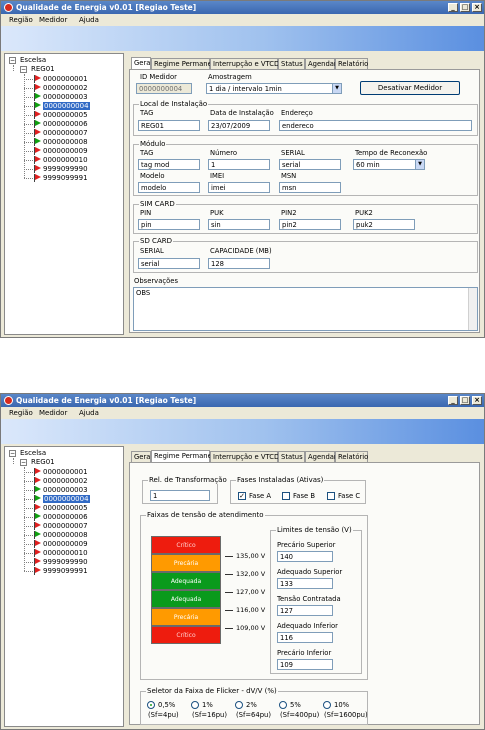 This screenshot has height=730, width=485. Describe the element at coordinates (242, 496) in the screenshot. I see `fase-a-checkbox: ✓` at that location.